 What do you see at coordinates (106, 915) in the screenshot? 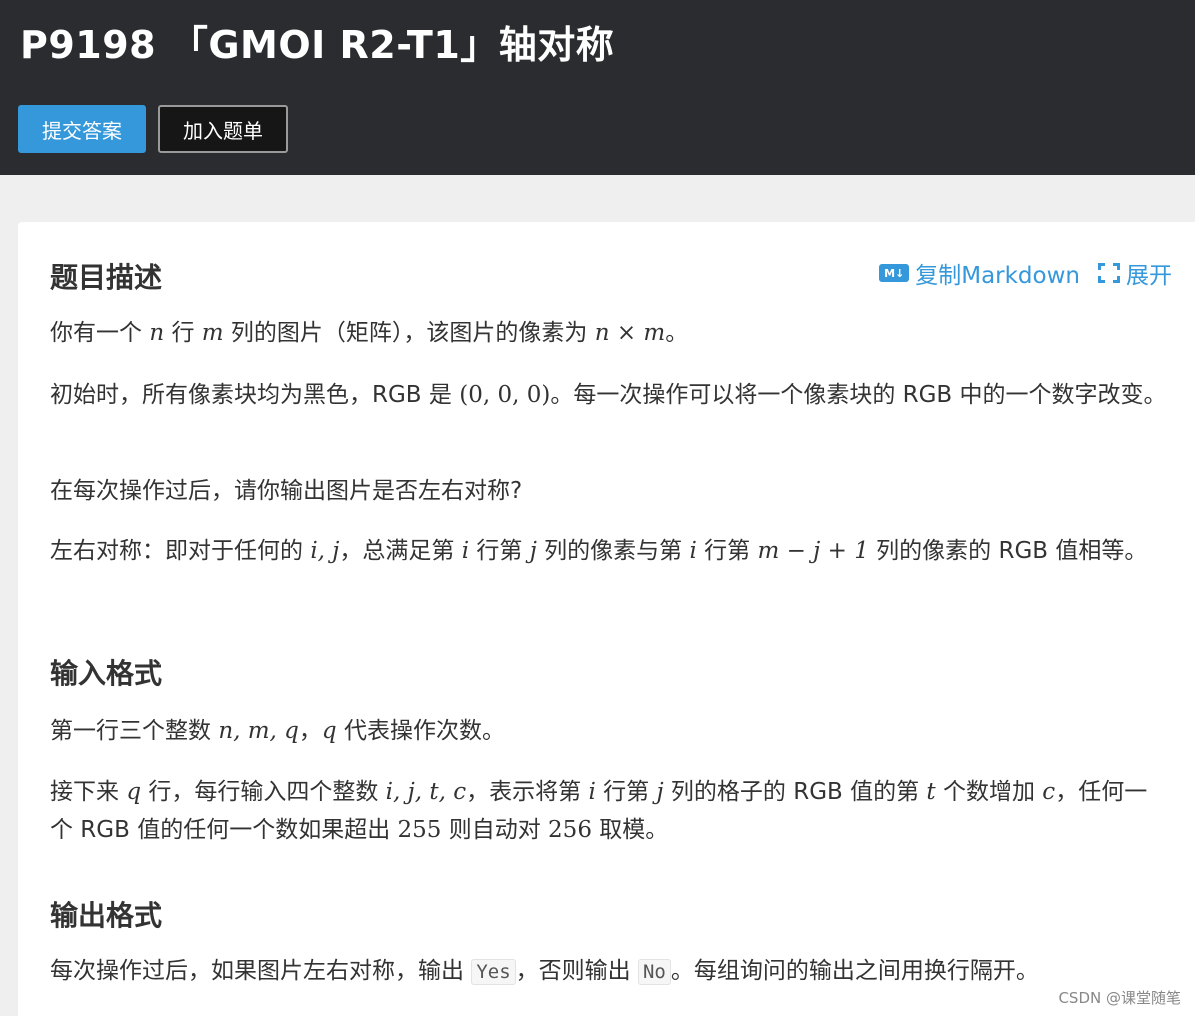
I see `output-format-title: 输出格式` at bounding box center [106, 915].